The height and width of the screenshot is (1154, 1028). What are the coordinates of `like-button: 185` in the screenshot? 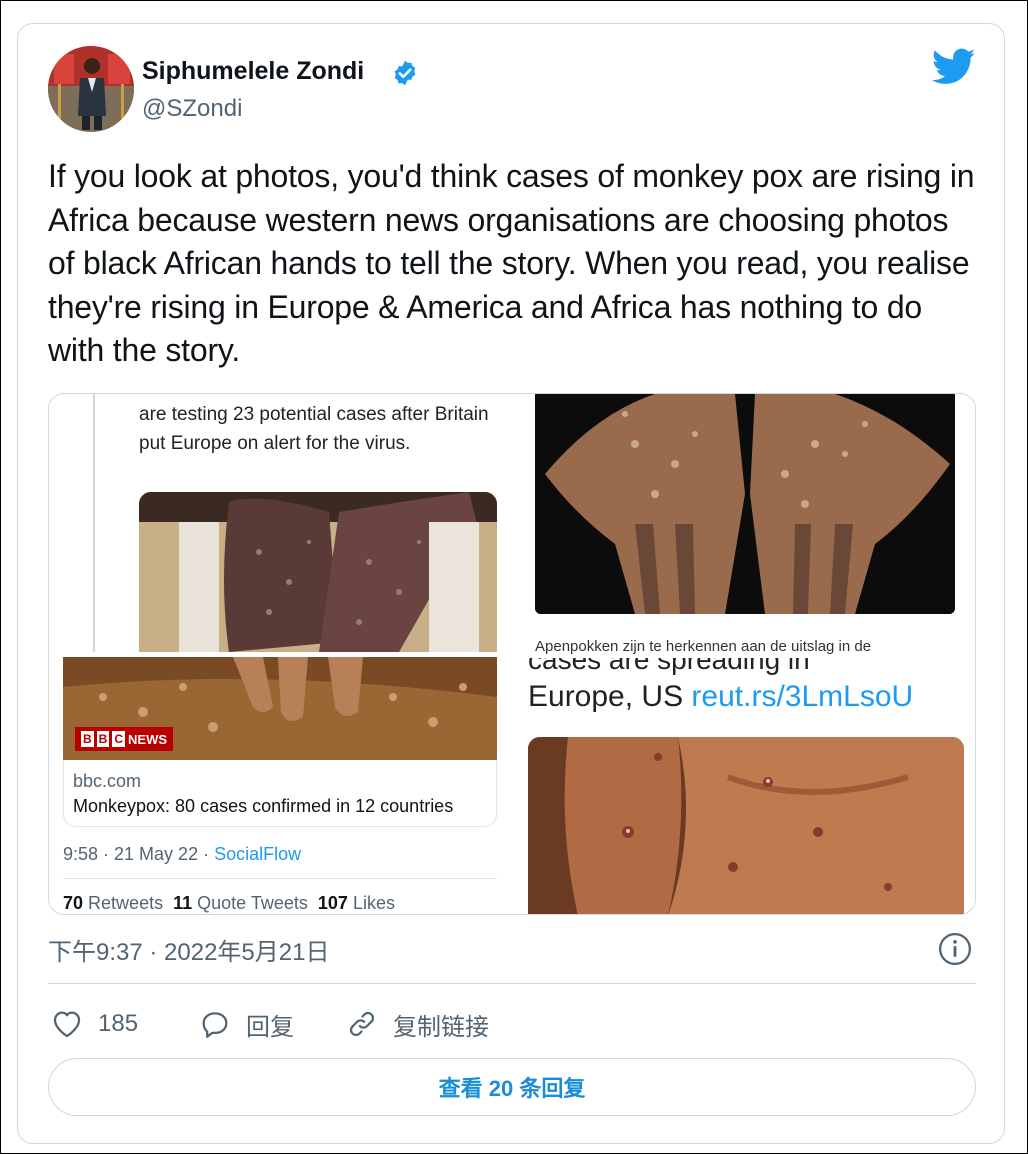 It's located at (94, 1024).